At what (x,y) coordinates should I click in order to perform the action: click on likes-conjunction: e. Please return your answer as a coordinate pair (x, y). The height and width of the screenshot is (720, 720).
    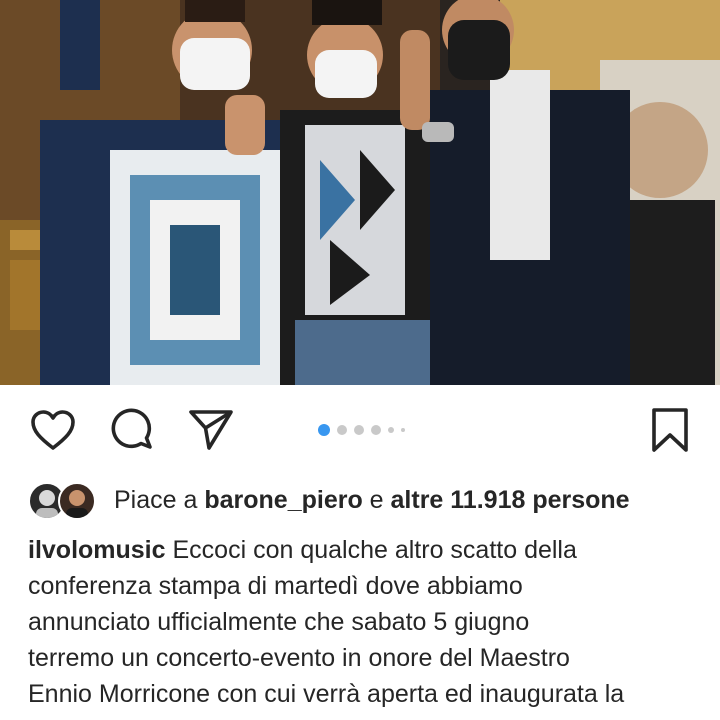
    Looking at the image, I should click on (376, 499).